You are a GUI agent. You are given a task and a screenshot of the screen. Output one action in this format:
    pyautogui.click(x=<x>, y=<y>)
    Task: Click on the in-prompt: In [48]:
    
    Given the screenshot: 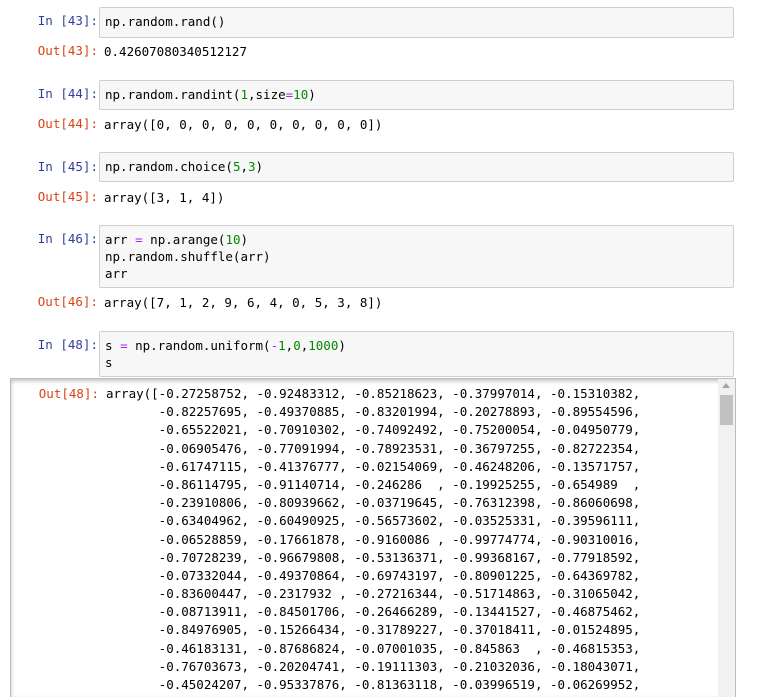 What is the action you would take?
    pyautogui.click(x=67, y=344)
    